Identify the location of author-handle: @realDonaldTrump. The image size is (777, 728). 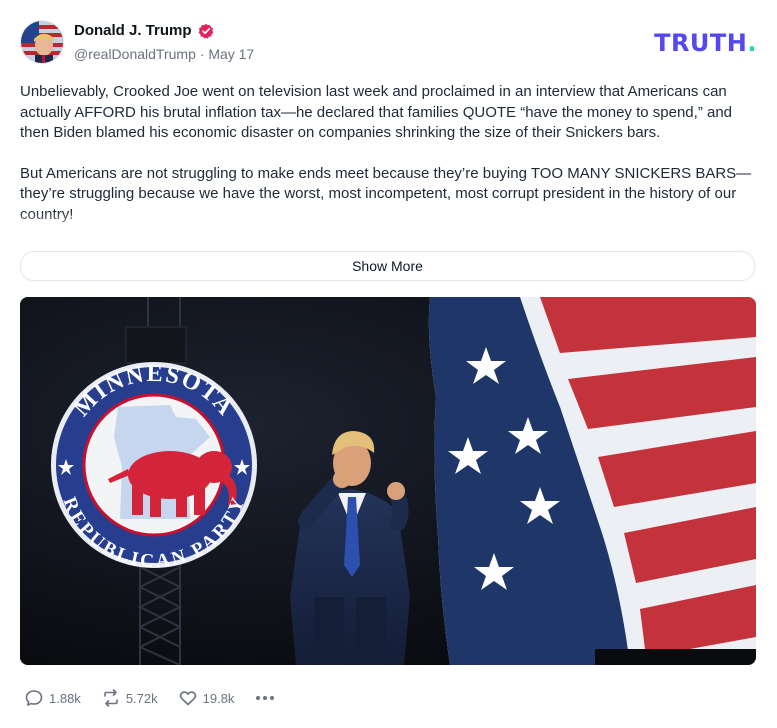
(135, 54).